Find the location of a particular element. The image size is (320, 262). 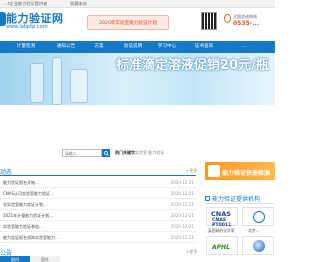

news-item: 实验室能力验证参加... 2020-12-21 is located at coordinates (98, 226).